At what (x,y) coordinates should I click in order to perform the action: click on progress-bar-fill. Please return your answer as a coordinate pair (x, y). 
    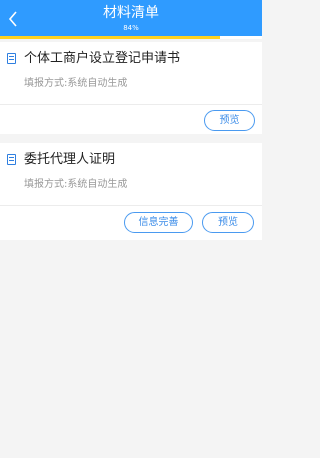
    Looking at the image, I should click on (110, 37).